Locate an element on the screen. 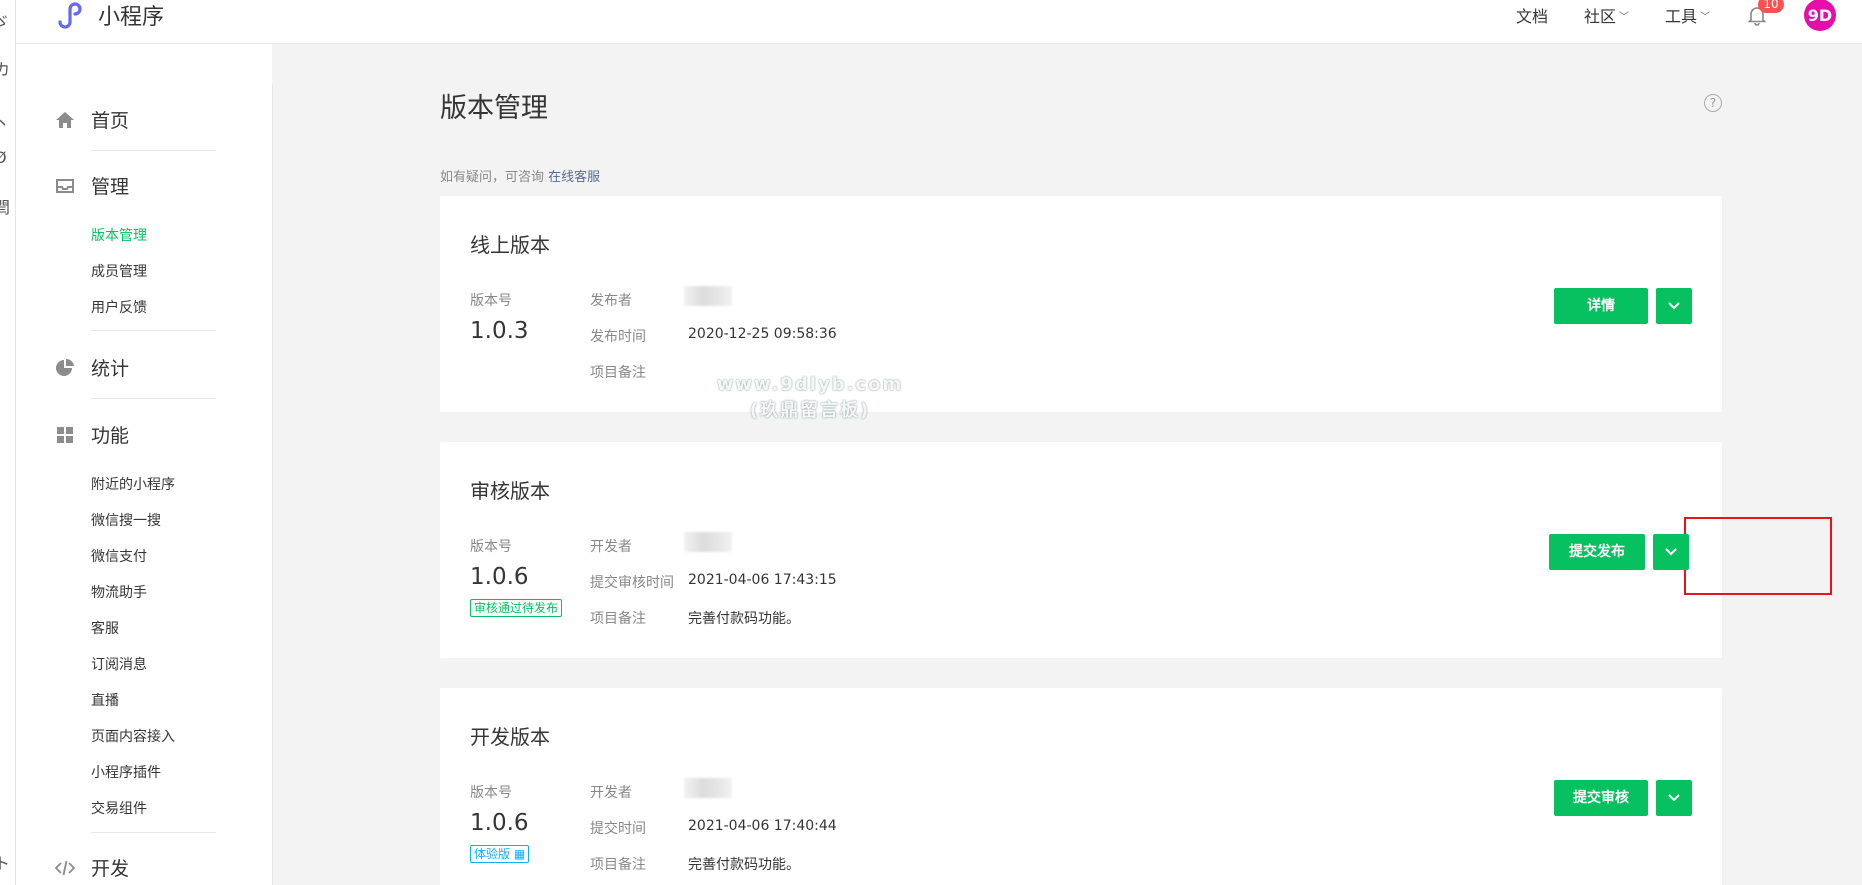 The height and width of the screenshot is (885, 1862). sidebar-item-home: 首页 is located at coordinates (91, 119).